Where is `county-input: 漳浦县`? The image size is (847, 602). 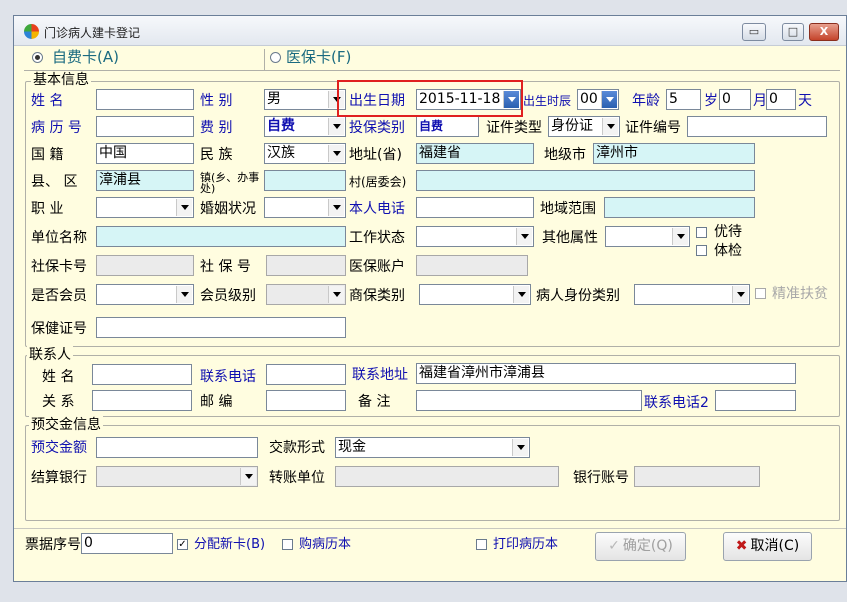 county-input: 漳浦县 is located at coordinates (145, 180).